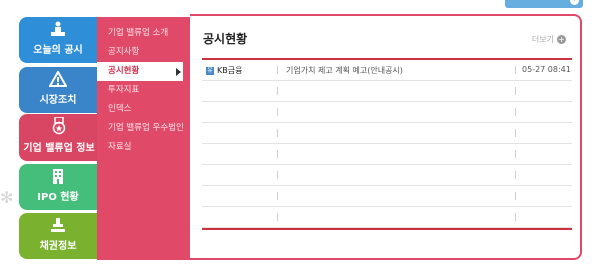 The width and height of the screenshot is (600, 275). I want to click on company-cell: 유 KB금융, so click(224, 70).